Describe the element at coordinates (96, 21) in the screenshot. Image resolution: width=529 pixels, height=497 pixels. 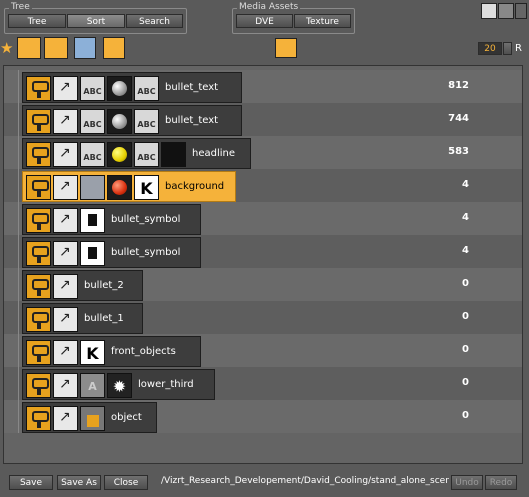
I see `tab-sort: Sort` at that location.